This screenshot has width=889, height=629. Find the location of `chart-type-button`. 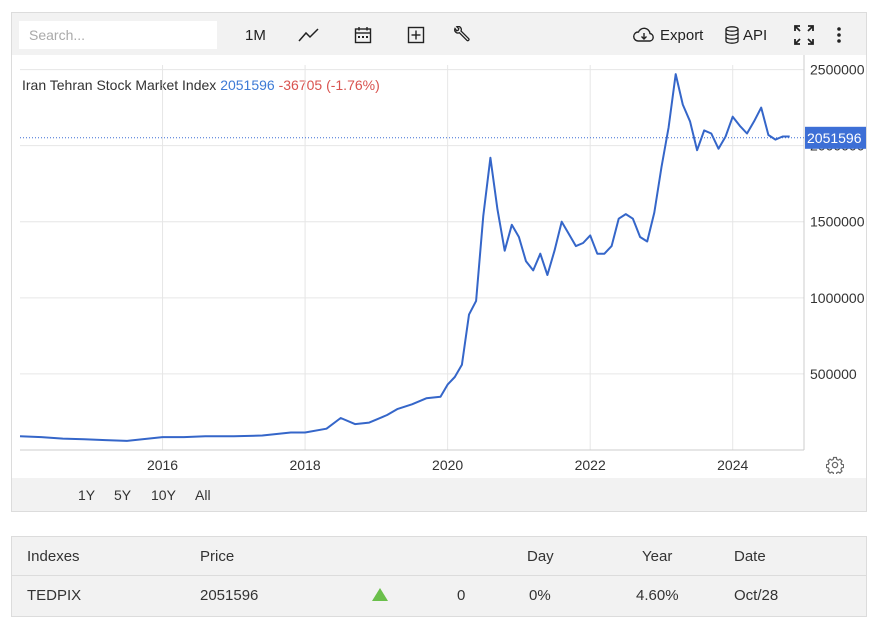

chart-type-button is located at coordinates (309, 35).